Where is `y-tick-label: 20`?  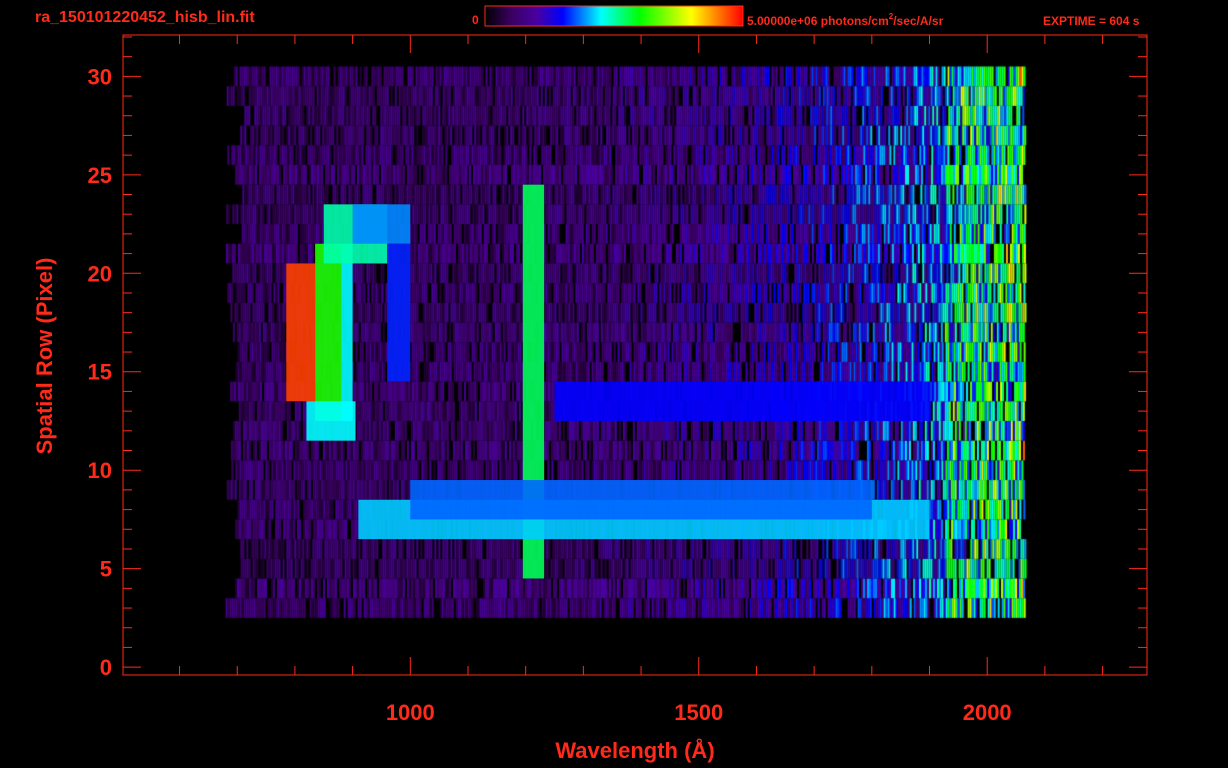 y-tick-label: 20 is located at coordinates (100, 273).